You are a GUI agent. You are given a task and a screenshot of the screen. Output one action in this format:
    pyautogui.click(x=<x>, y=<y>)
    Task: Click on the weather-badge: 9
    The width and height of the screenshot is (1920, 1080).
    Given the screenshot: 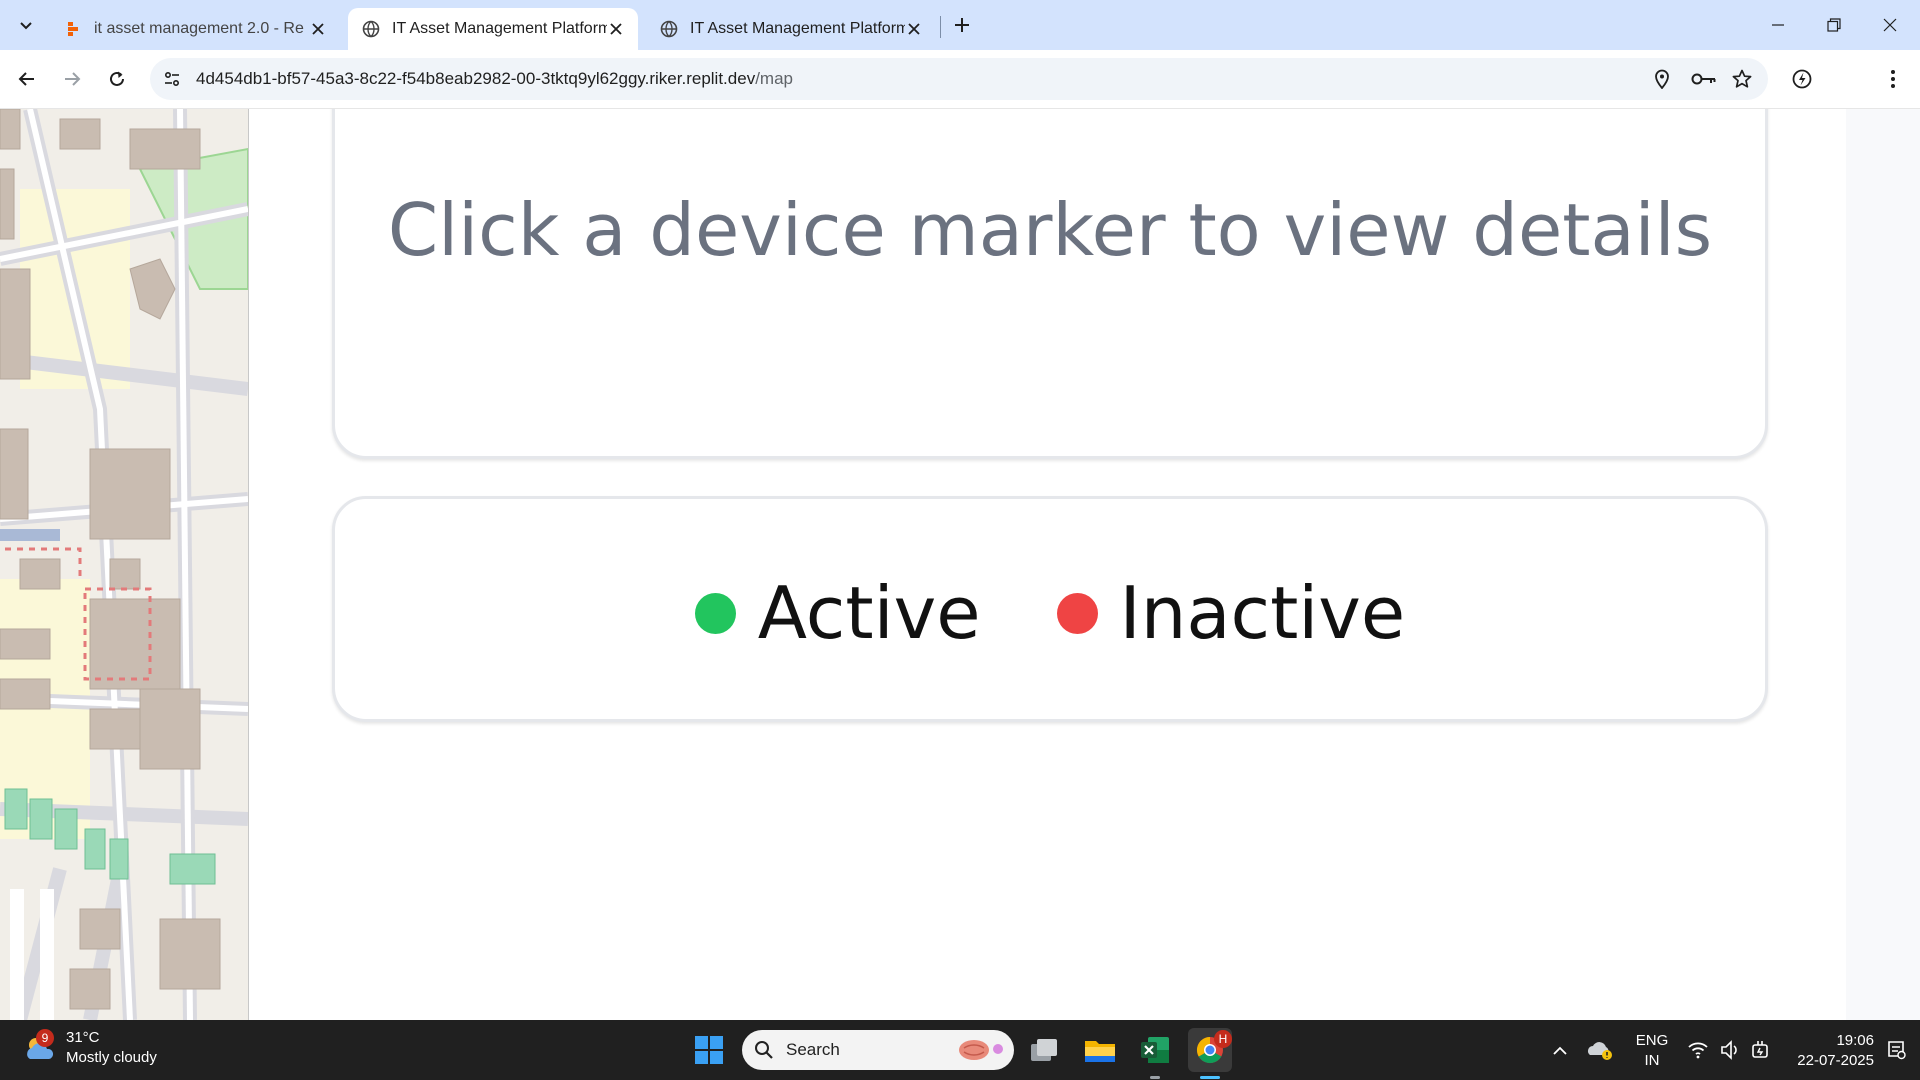 What is the action you would take?
    pyautogui.click(x=45, y=1038)
    